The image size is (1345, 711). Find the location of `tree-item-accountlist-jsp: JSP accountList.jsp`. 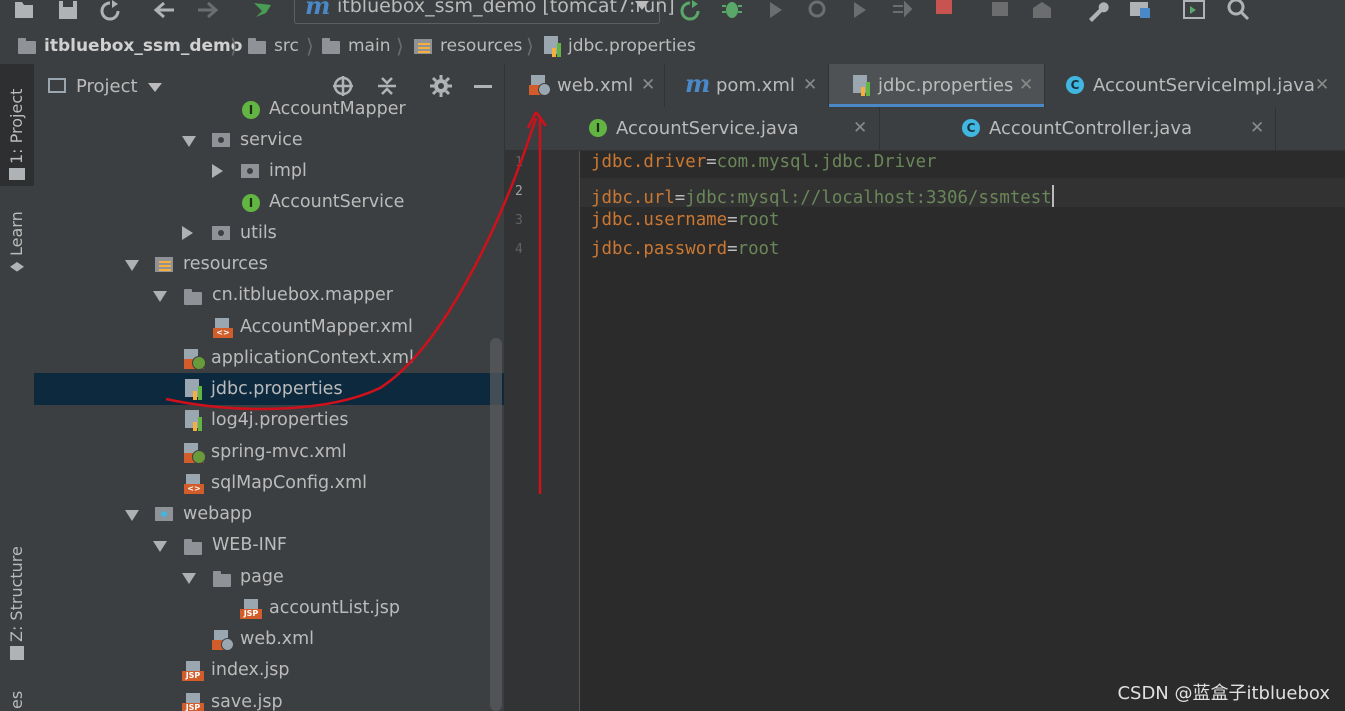

tree-item-accountlist-jsp: JSP accountList.jsp is located at coordinates (269, 609).